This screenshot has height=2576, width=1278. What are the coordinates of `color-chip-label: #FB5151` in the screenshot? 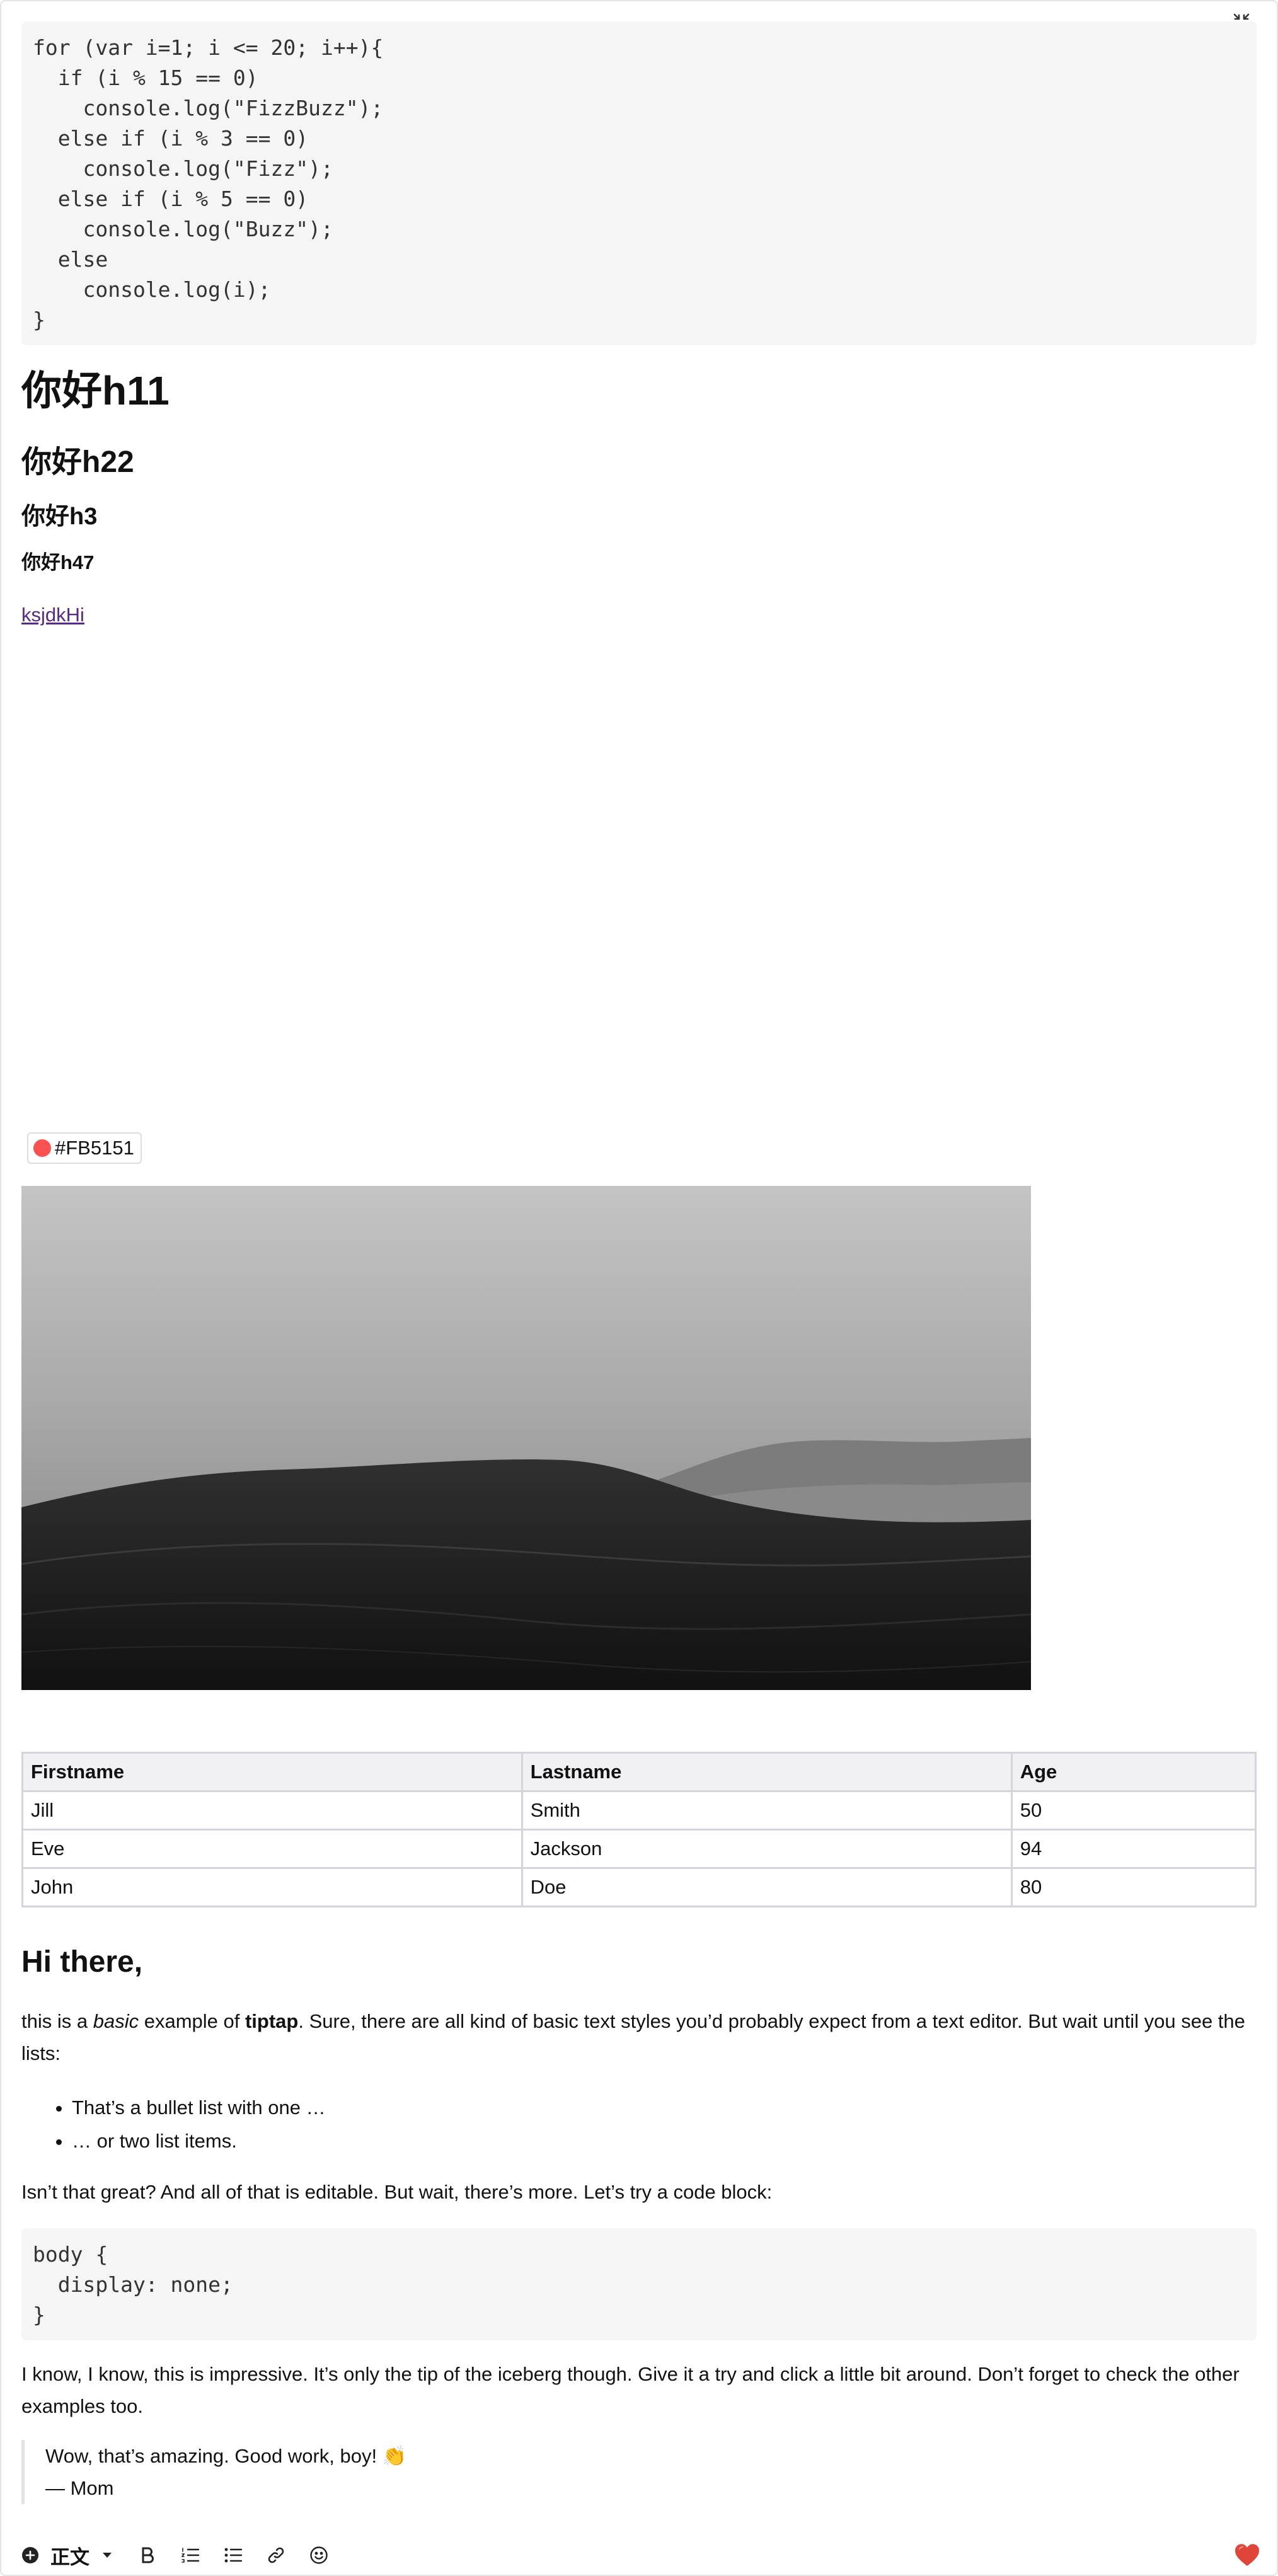 It's located at (94, 1148).